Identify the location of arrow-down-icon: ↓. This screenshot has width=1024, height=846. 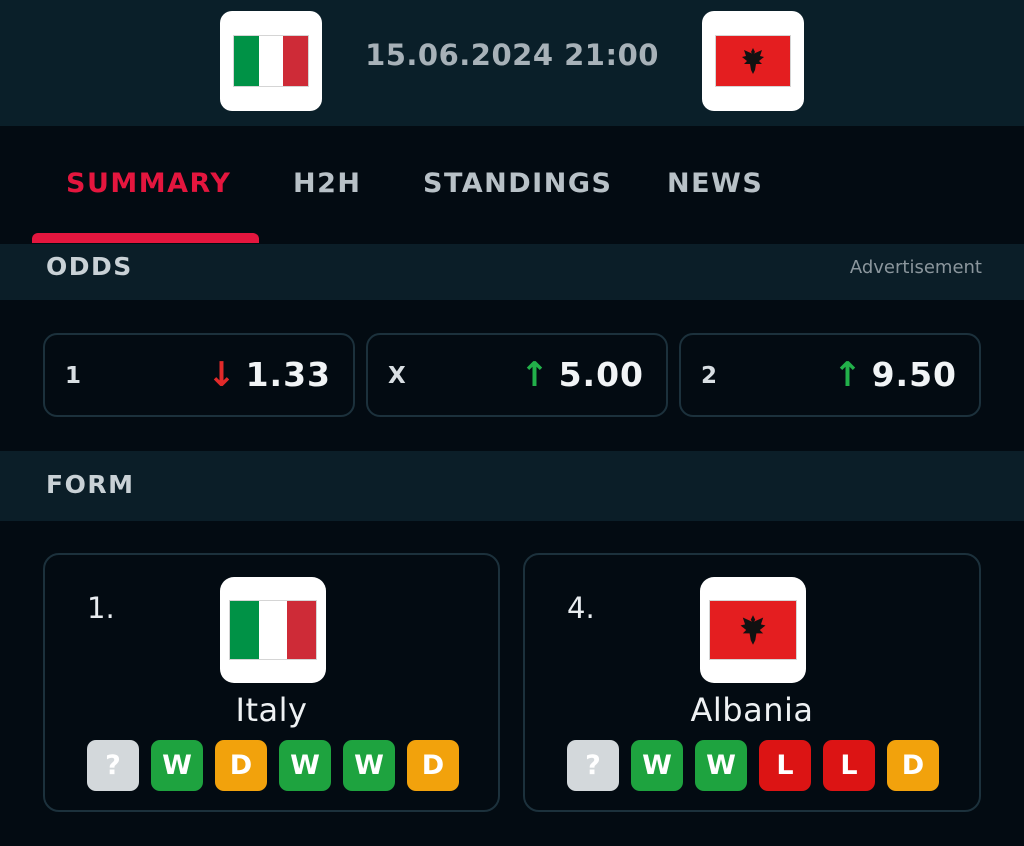
(221, 374).